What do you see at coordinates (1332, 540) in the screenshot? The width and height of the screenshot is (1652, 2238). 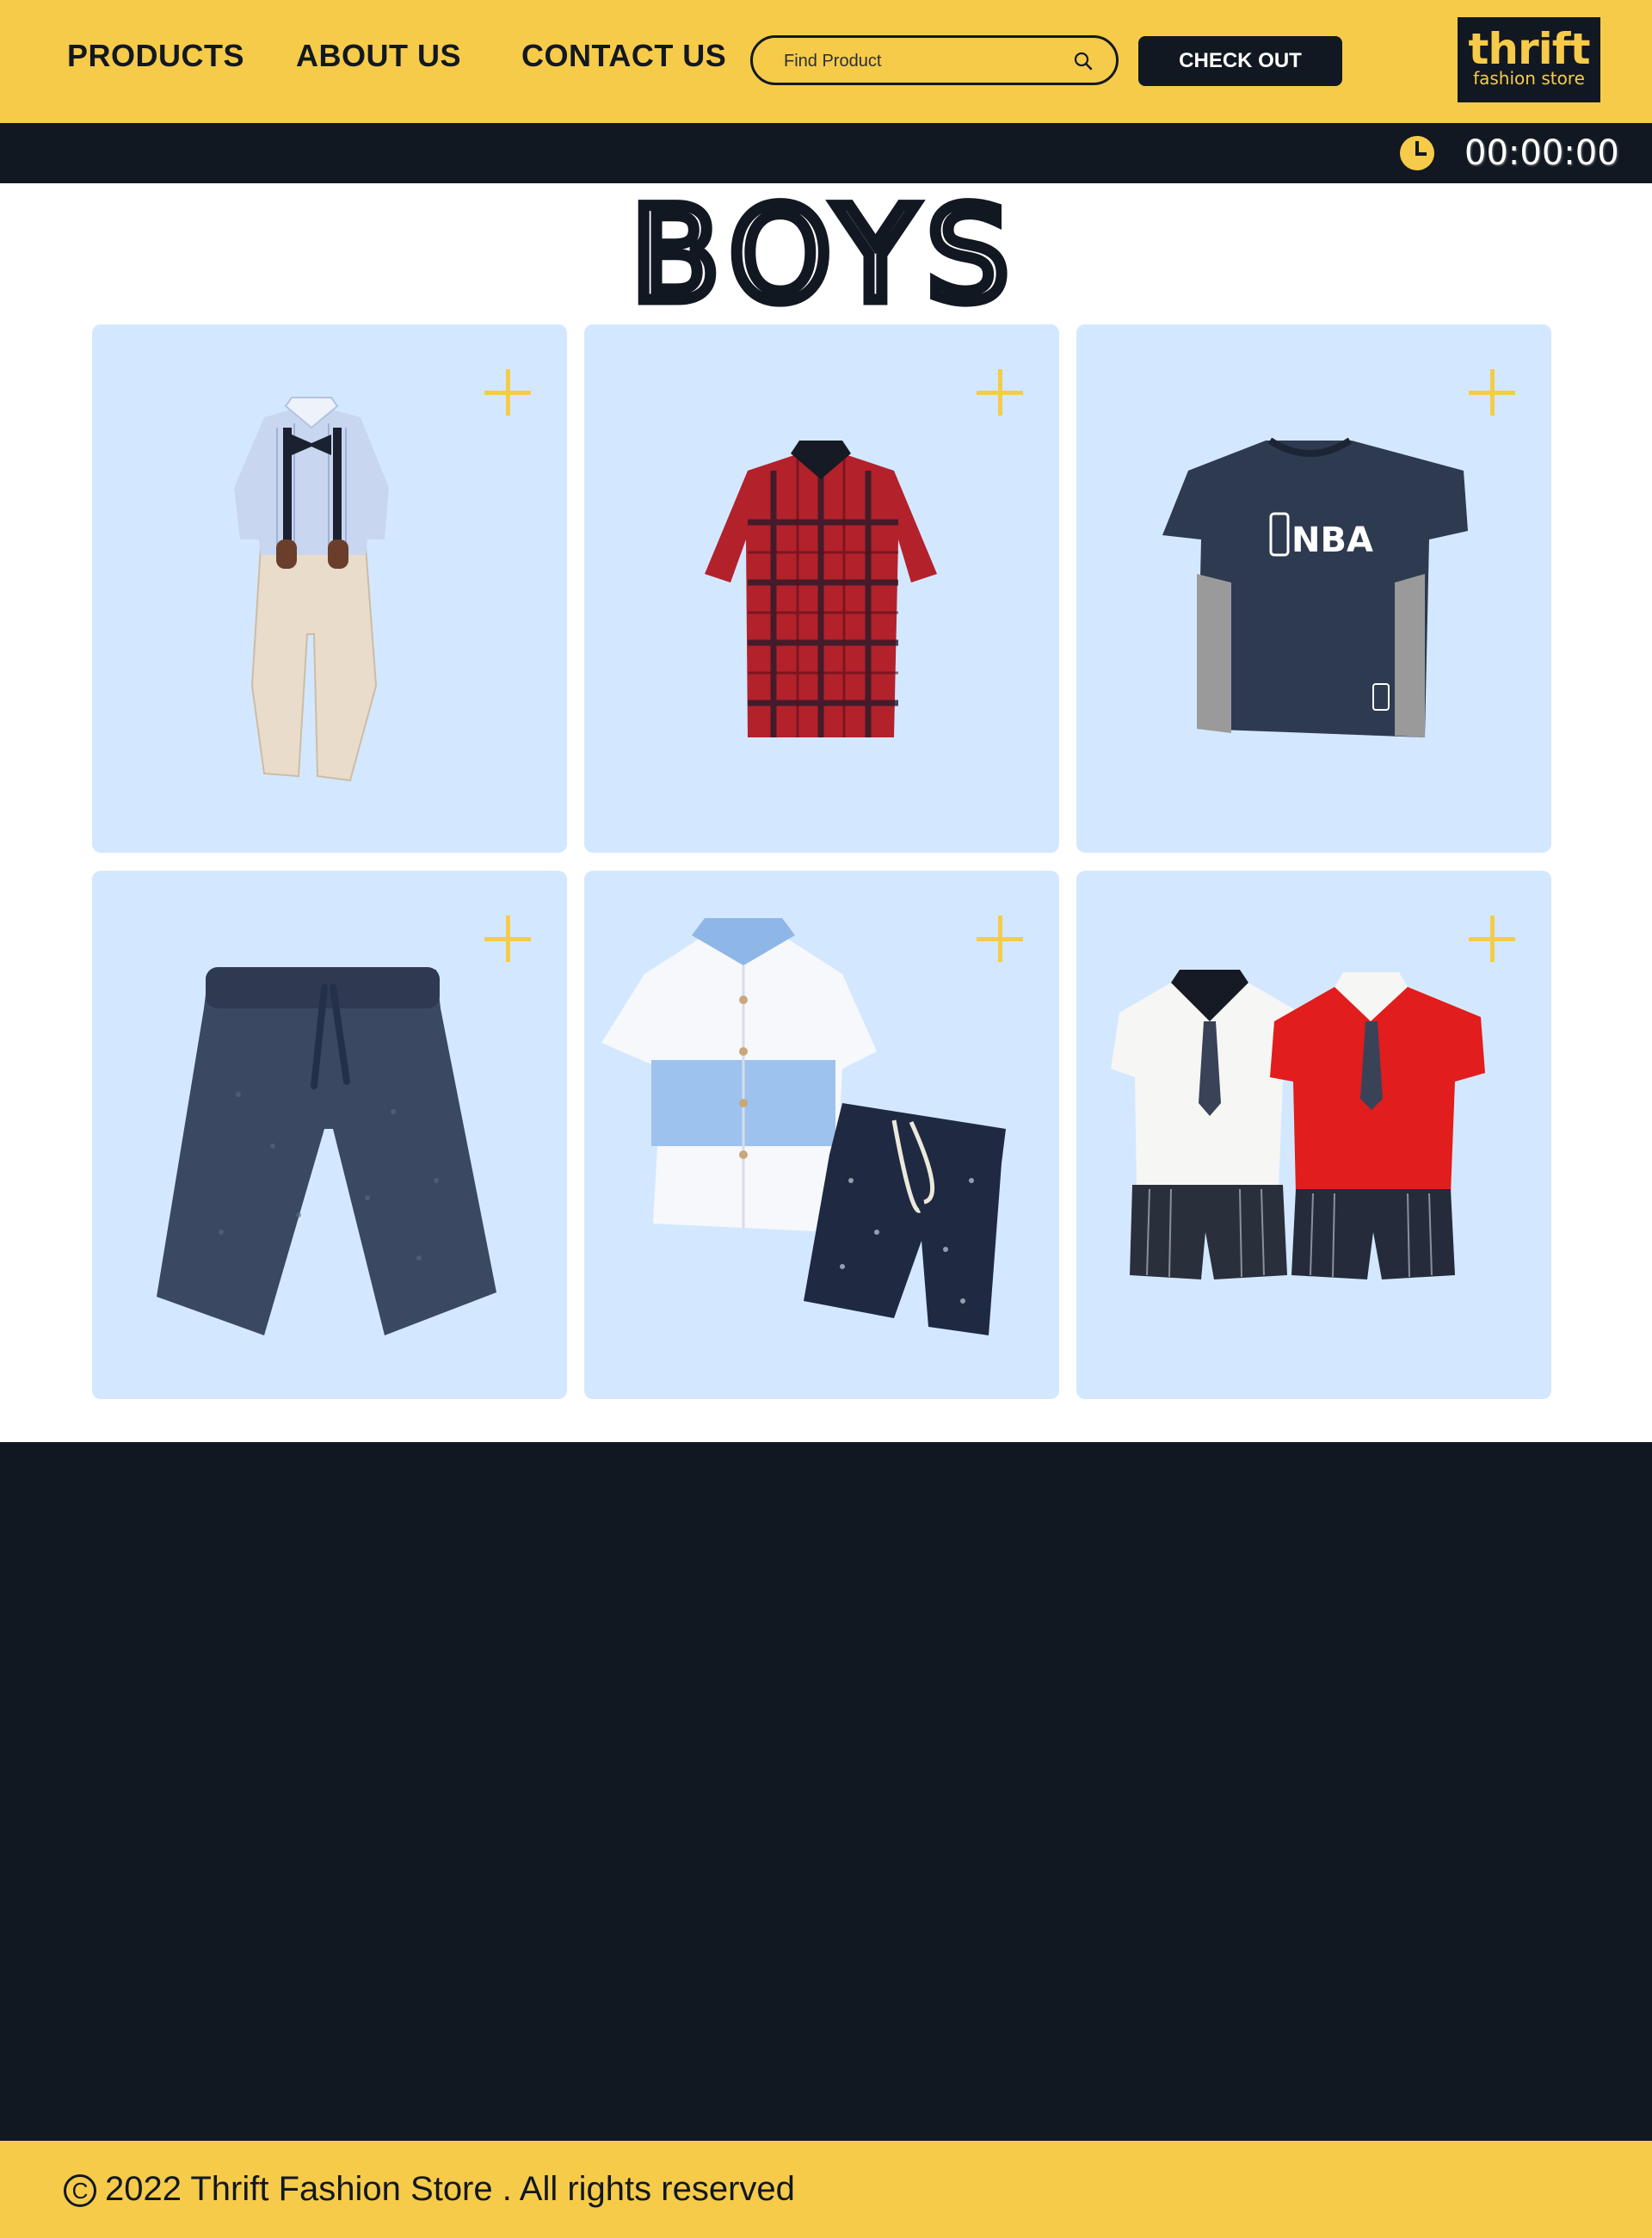 I see `svg-text: NBA` at bounding box center [1332, 540].